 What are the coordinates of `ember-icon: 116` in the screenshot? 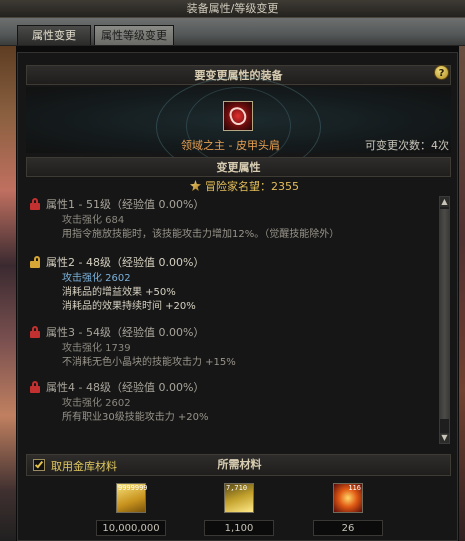 It's located at (348, 498).